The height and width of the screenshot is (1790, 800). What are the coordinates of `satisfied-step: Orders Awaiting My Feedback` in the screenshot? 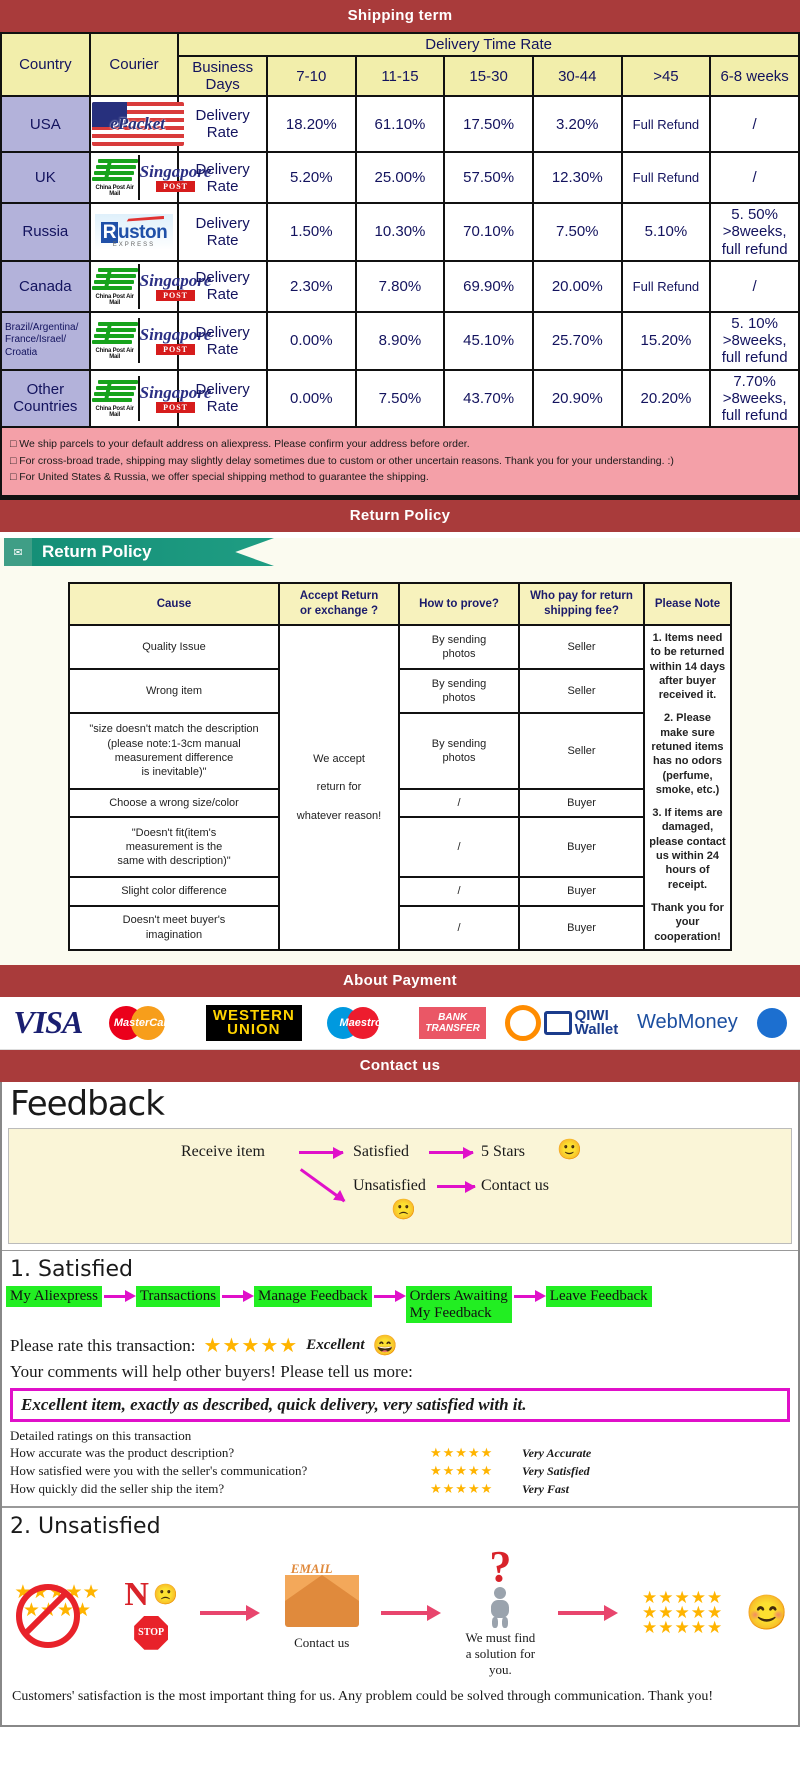 It's located at (458, 1304).